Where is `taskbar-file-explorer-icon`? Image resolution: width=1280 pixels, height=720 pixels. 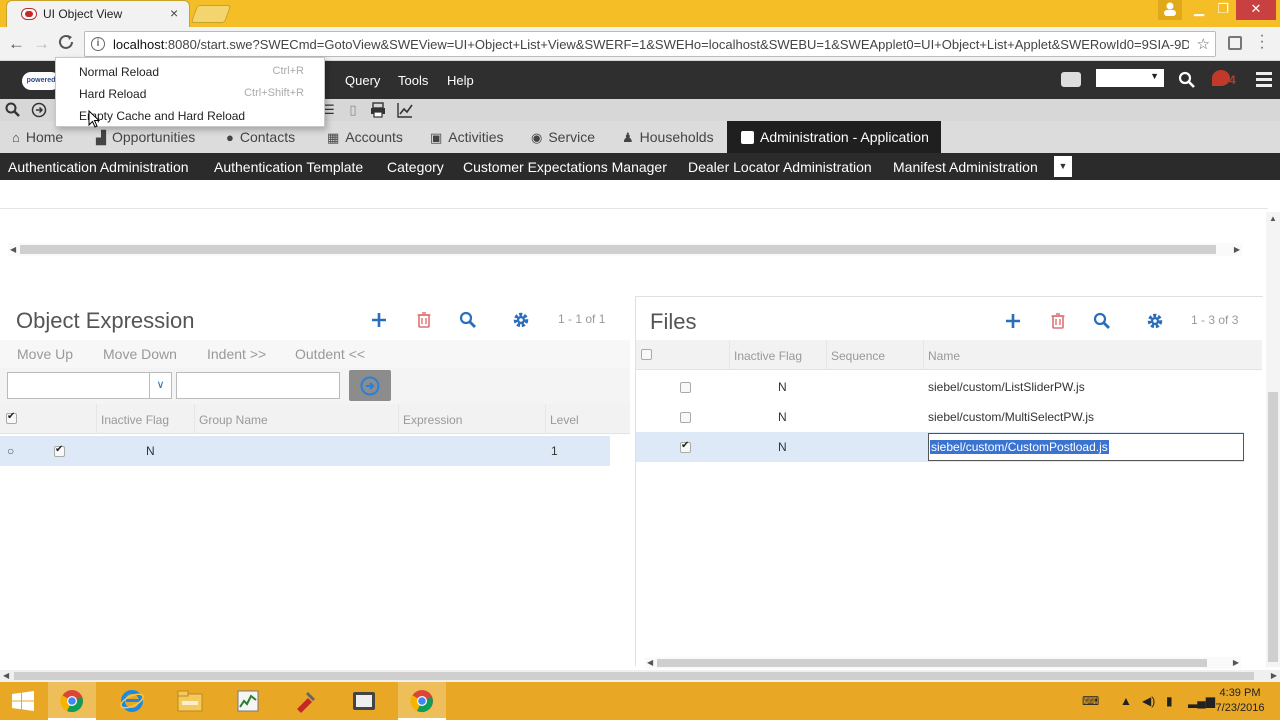
taskbar-file-explorer-icon is located at coordinates (190, 701).